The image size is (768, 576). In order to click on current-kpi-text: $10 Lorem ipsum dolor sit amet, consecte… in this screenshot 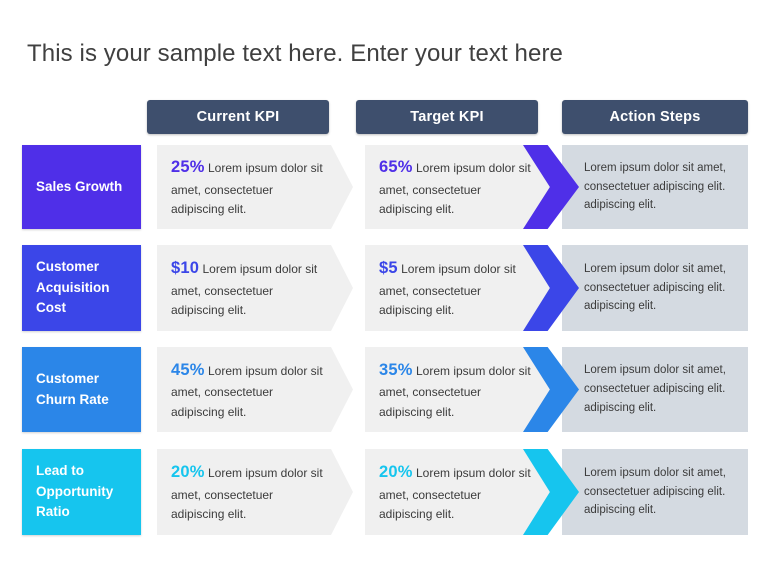, I will do `click(247, 288)`.